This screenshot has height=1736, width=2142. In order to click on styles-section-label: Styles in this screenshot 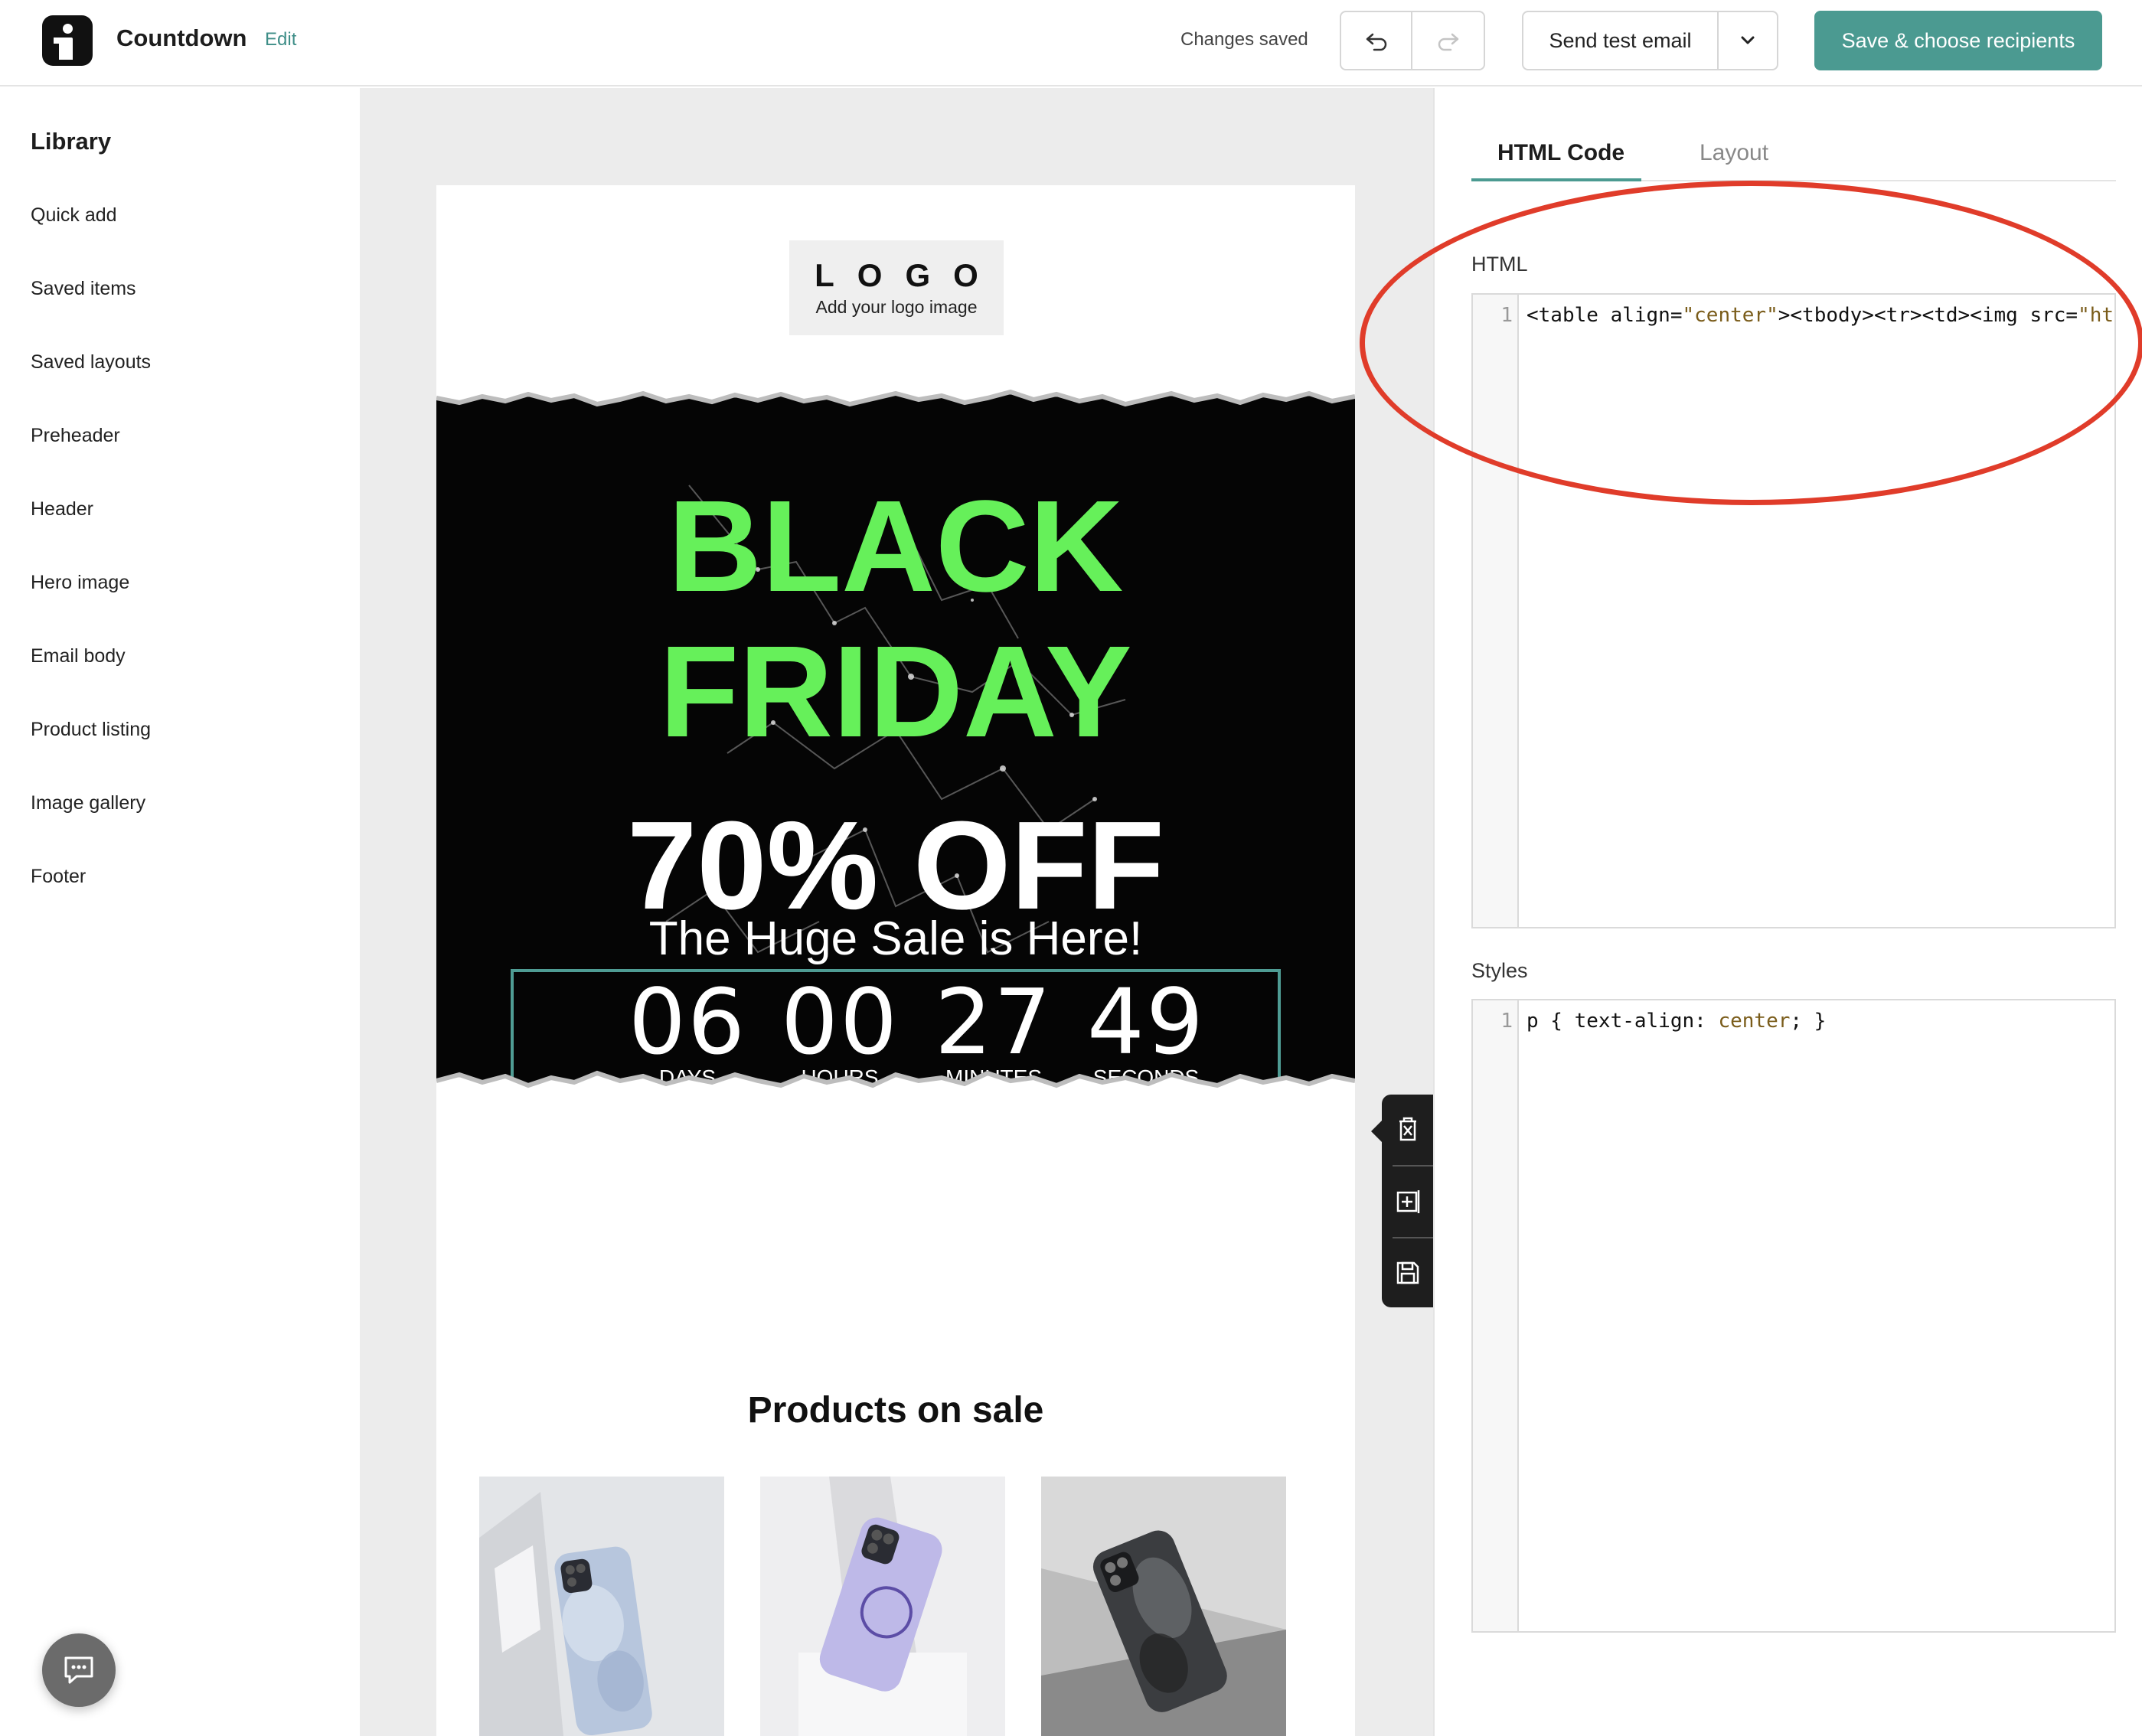, I will do `click(1499, 970)`.